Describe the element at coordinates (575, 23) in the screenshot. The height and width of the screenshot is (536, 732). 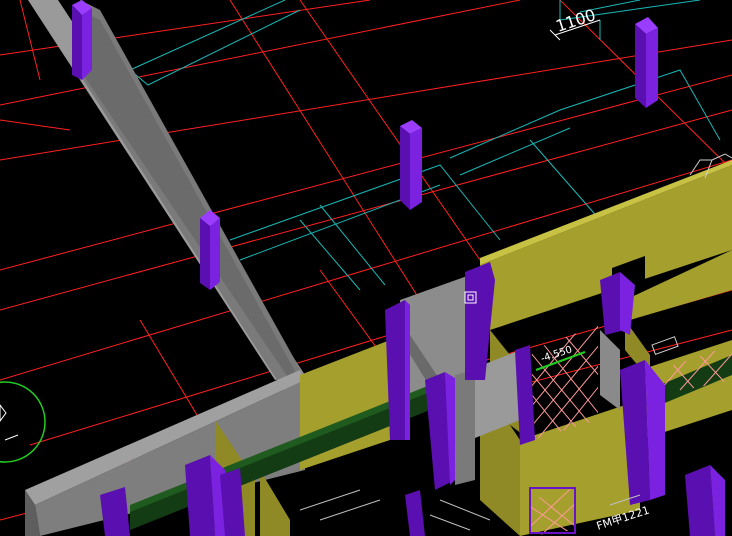
I see `dimension-1100: 1100` at that location.